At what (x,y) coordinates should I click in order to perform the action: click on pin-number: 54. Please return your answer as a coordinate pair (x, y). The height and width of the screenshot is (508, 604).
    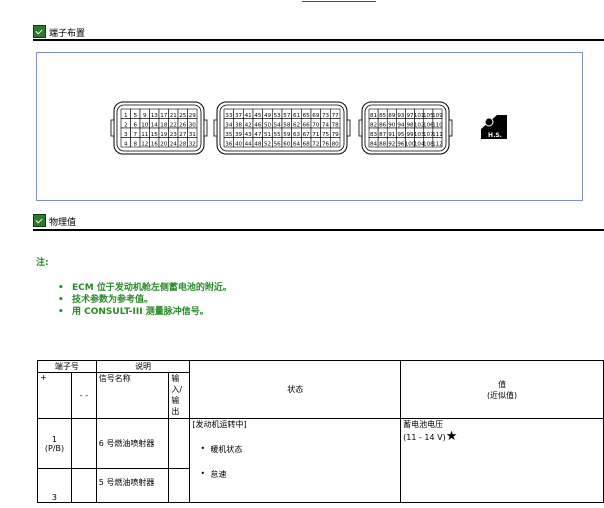
    Looking at the image, I should click on (278, 125).